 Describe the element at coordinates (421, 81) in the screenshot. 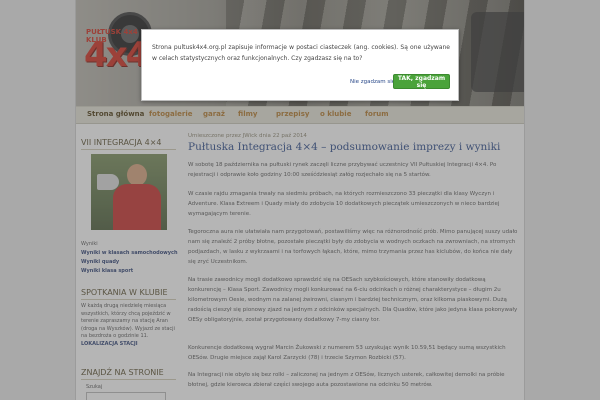

I see `cookie-accept-button: TAK, zgadzam się` at that location.